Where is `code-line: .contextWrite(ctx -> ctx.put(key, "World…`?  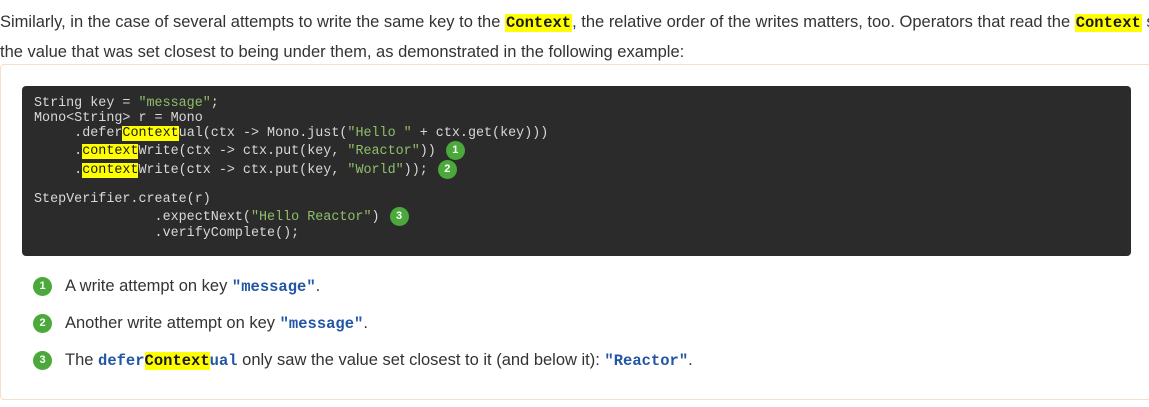 code-line: .contextWrite(ctx -> ctx.put(key, "World… is located at coordinates (576, 169).